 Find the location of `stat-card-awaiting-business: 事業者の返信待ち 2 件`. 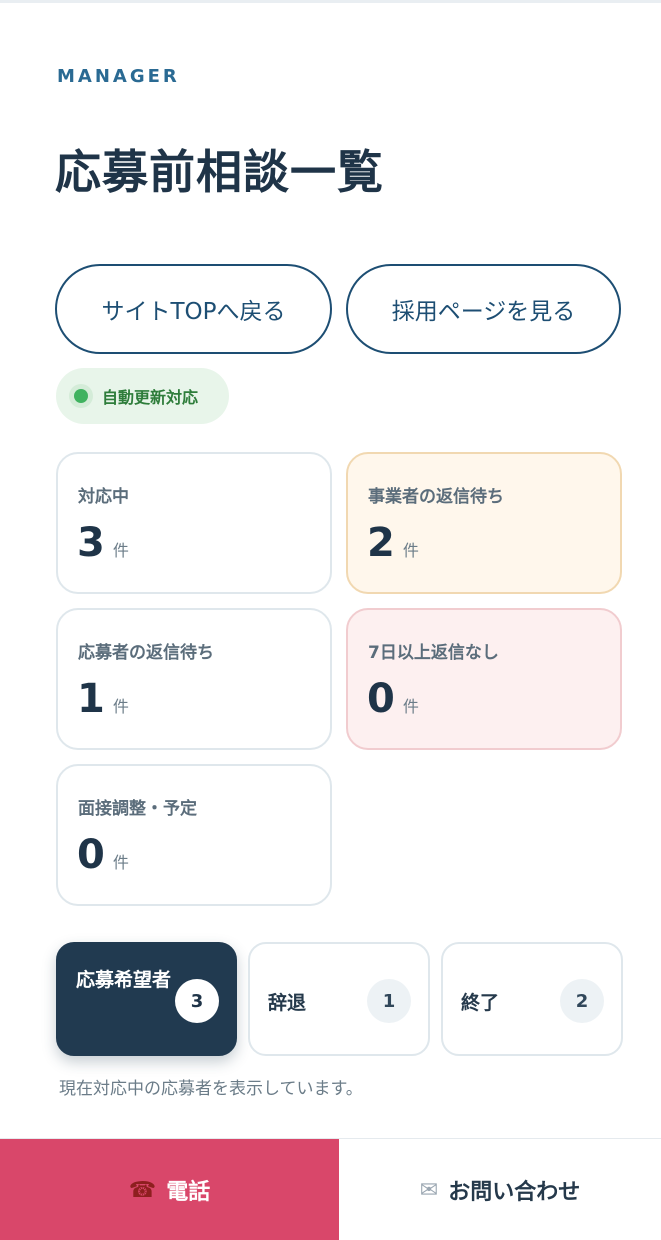

stat-card-awaiting-business: 事業者の返信待ち 2 件 is located at coordinates (484, 523).